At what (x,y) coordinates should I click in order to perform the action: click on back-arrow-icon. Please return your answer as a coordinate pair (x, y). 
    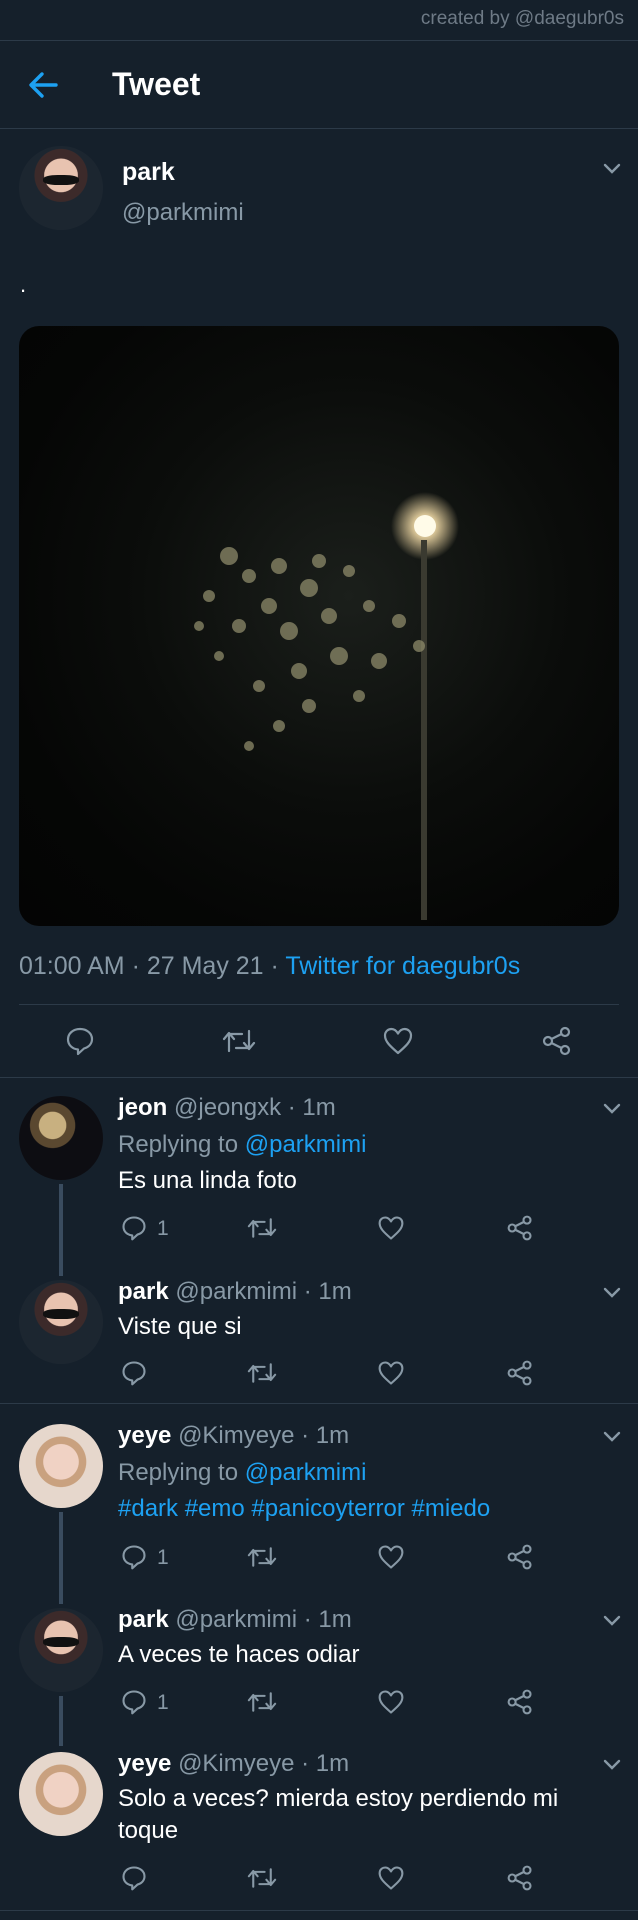
    Looking at the image, I should click on (43, 85).